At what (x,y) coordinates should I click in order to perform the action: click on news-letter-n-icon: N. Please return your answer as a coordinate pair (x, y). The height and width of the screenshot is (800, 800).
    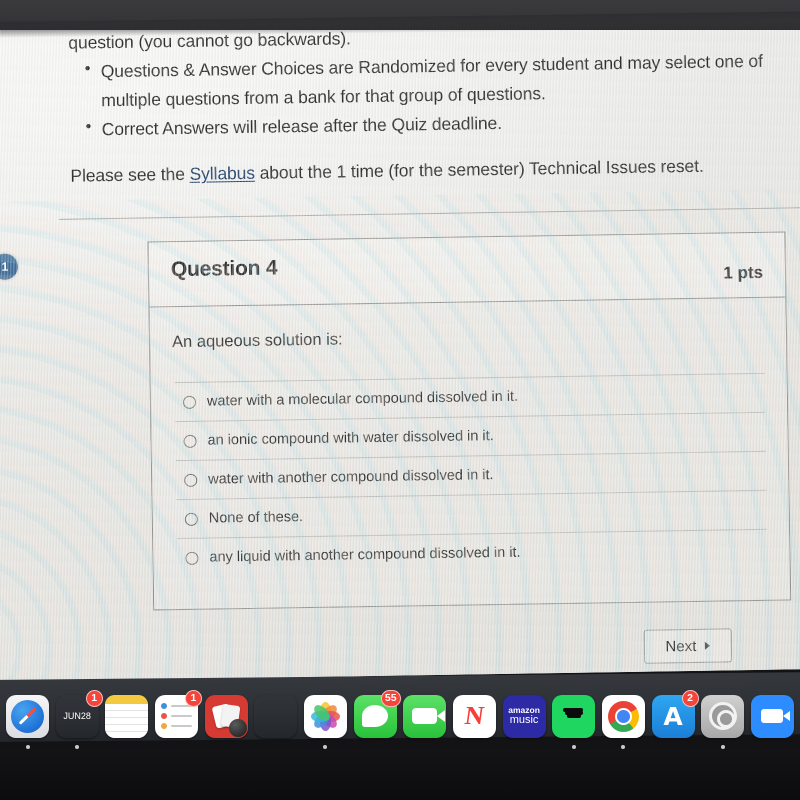
    Looking at the image, I should click on (474, 715).